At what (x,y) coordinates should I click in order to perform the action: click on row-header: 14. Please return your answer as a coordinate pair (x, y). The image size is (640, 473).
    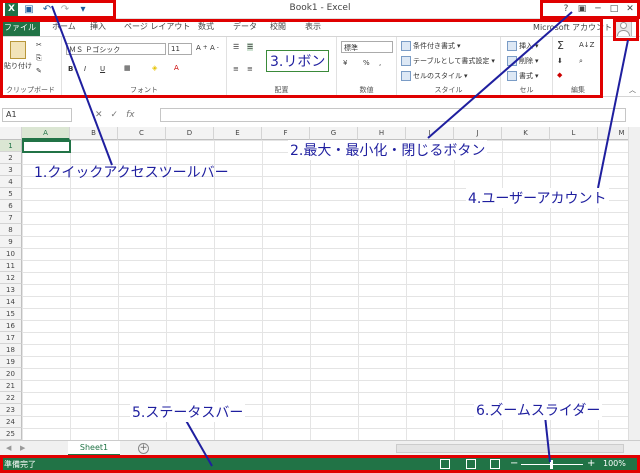
    Looking at the image, I should click on (11, 302).